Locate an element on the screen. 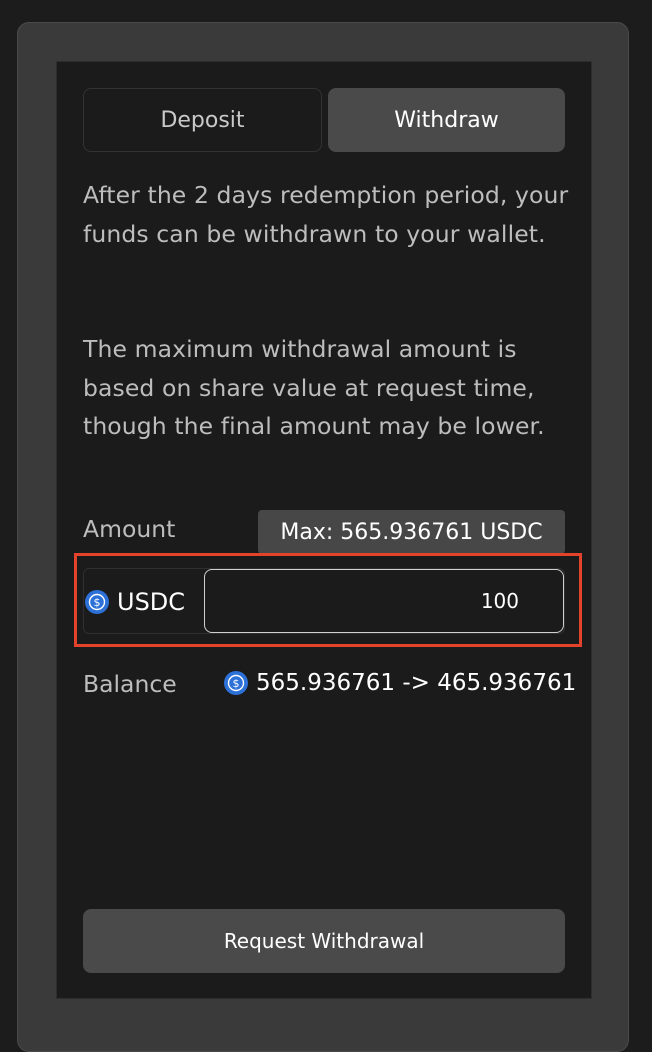  tab-withdraw: Withdraw is located at coordinates (446, 120).